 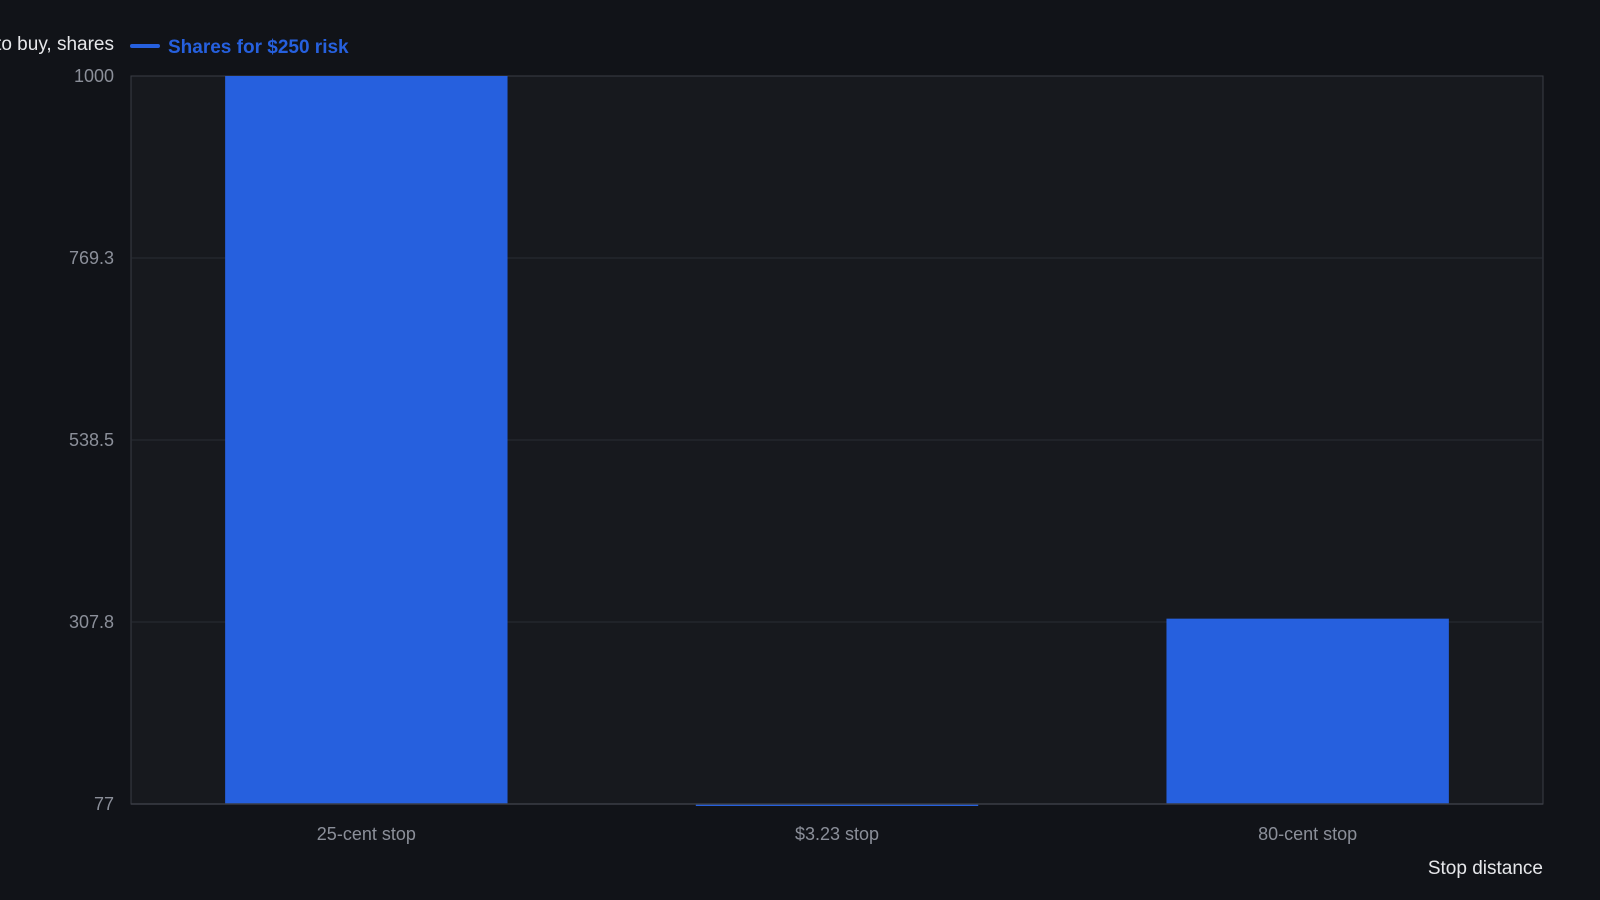 What do you see at coordinates (366, 834) in the screenshot?
I see `x-tick-label: 25-cent stop` at bounding box center [366, 834].